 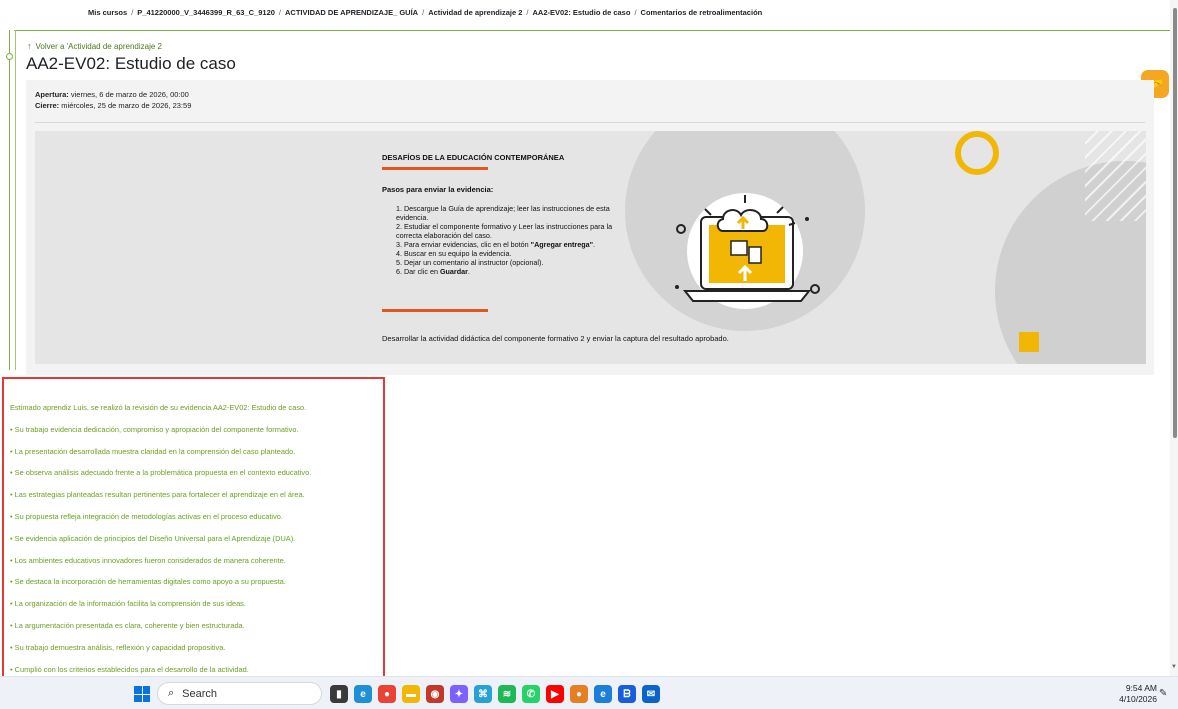 What do you see at coordinates (579, 694) in the screenshot?
I see `taskbar-app-chrome-profile-icon: ●` at bounding box center [579, 694].